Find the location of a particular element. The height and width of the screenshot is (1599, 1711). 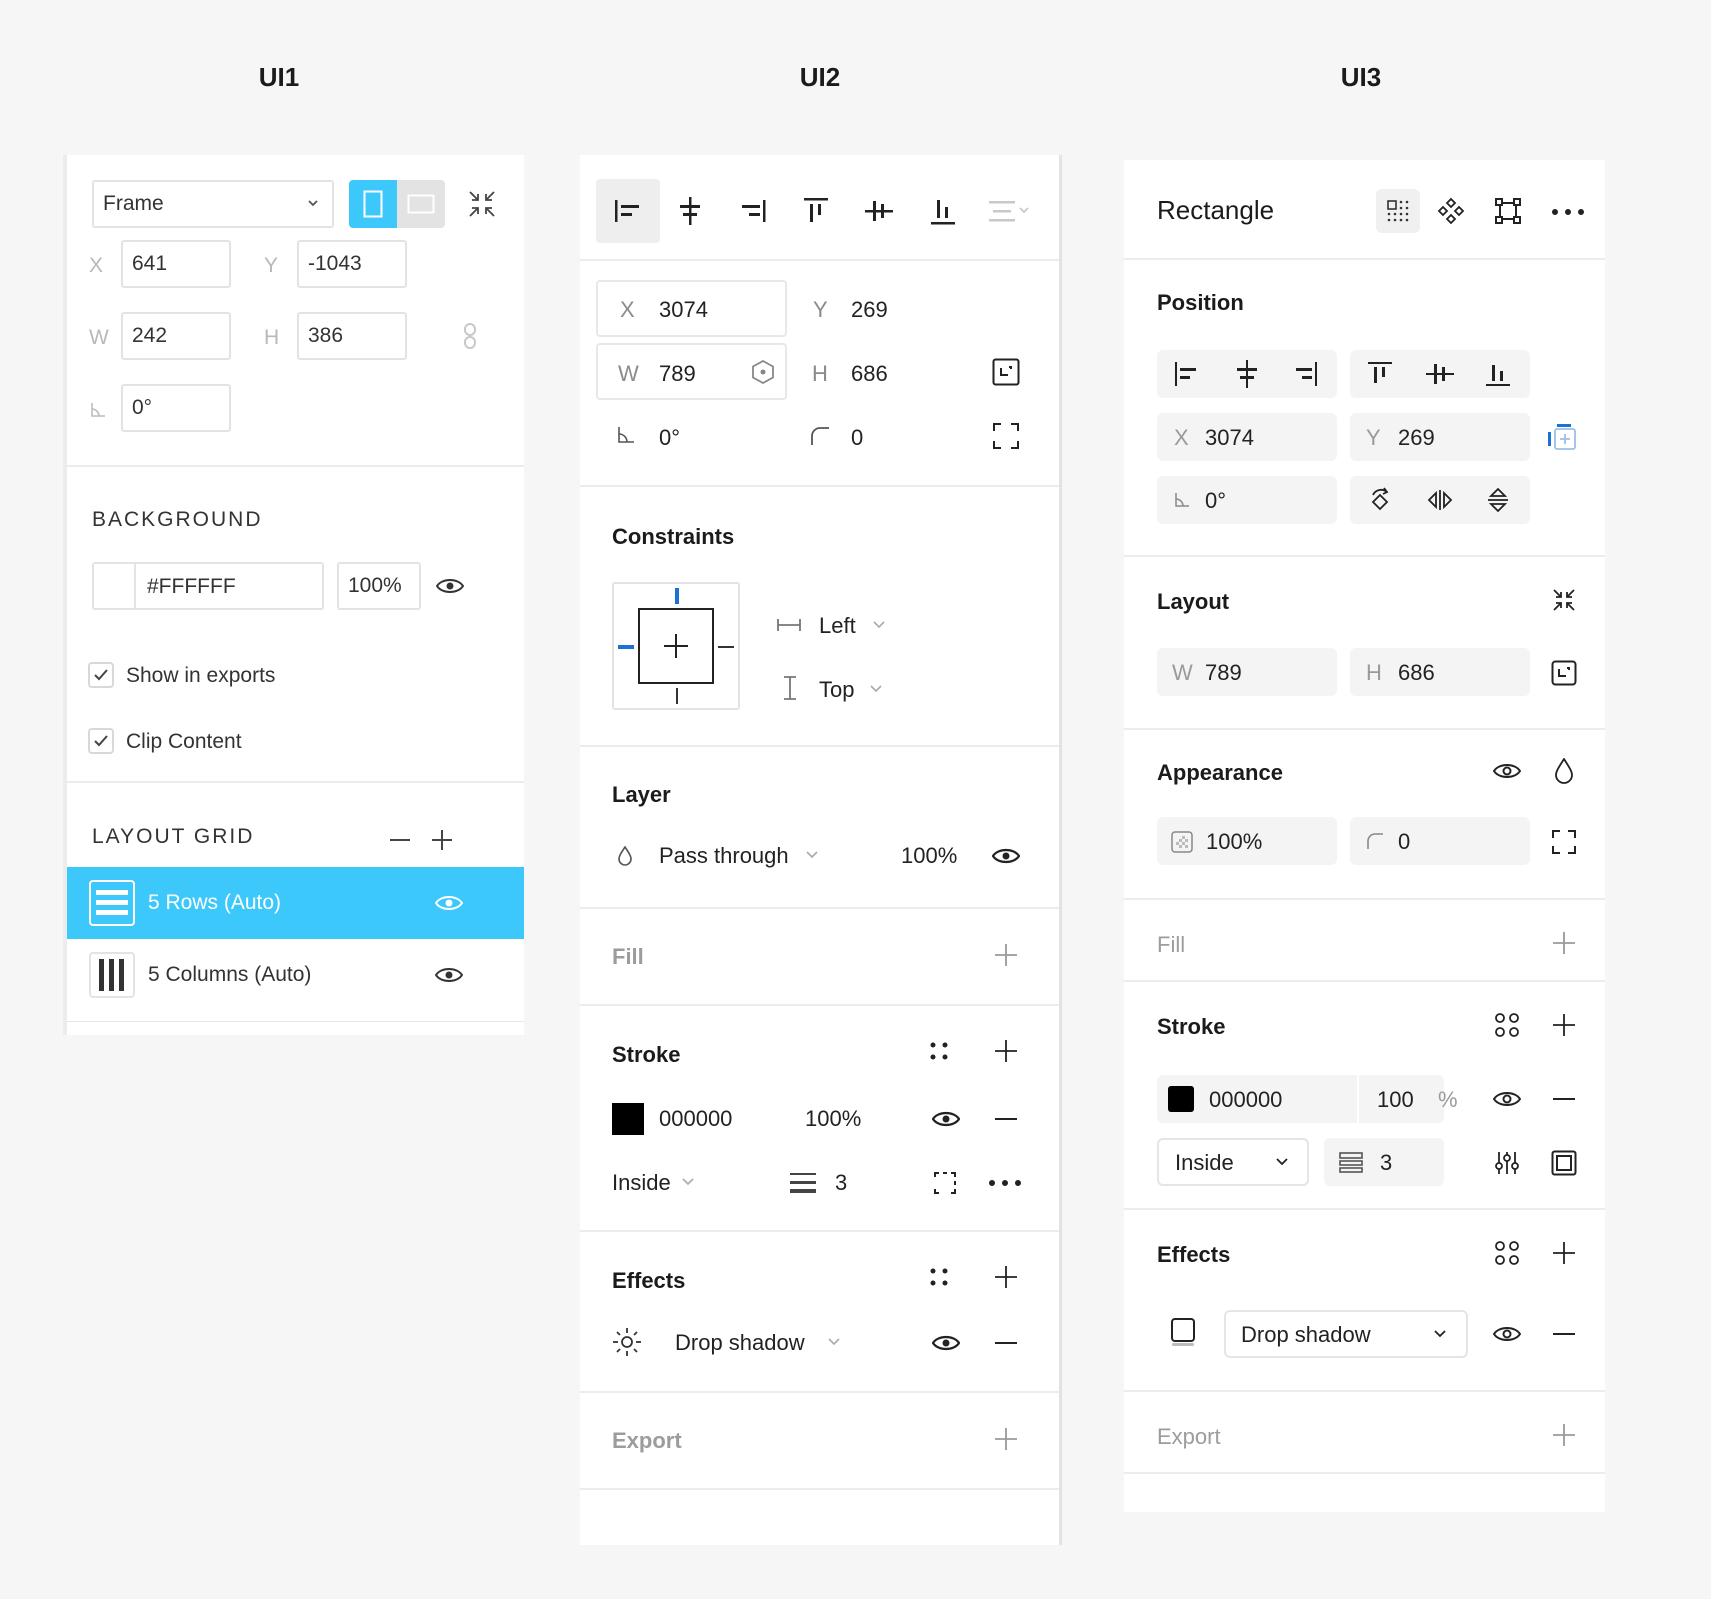

effect-shadow-square-icon is located at coordinates (1183, 1332).